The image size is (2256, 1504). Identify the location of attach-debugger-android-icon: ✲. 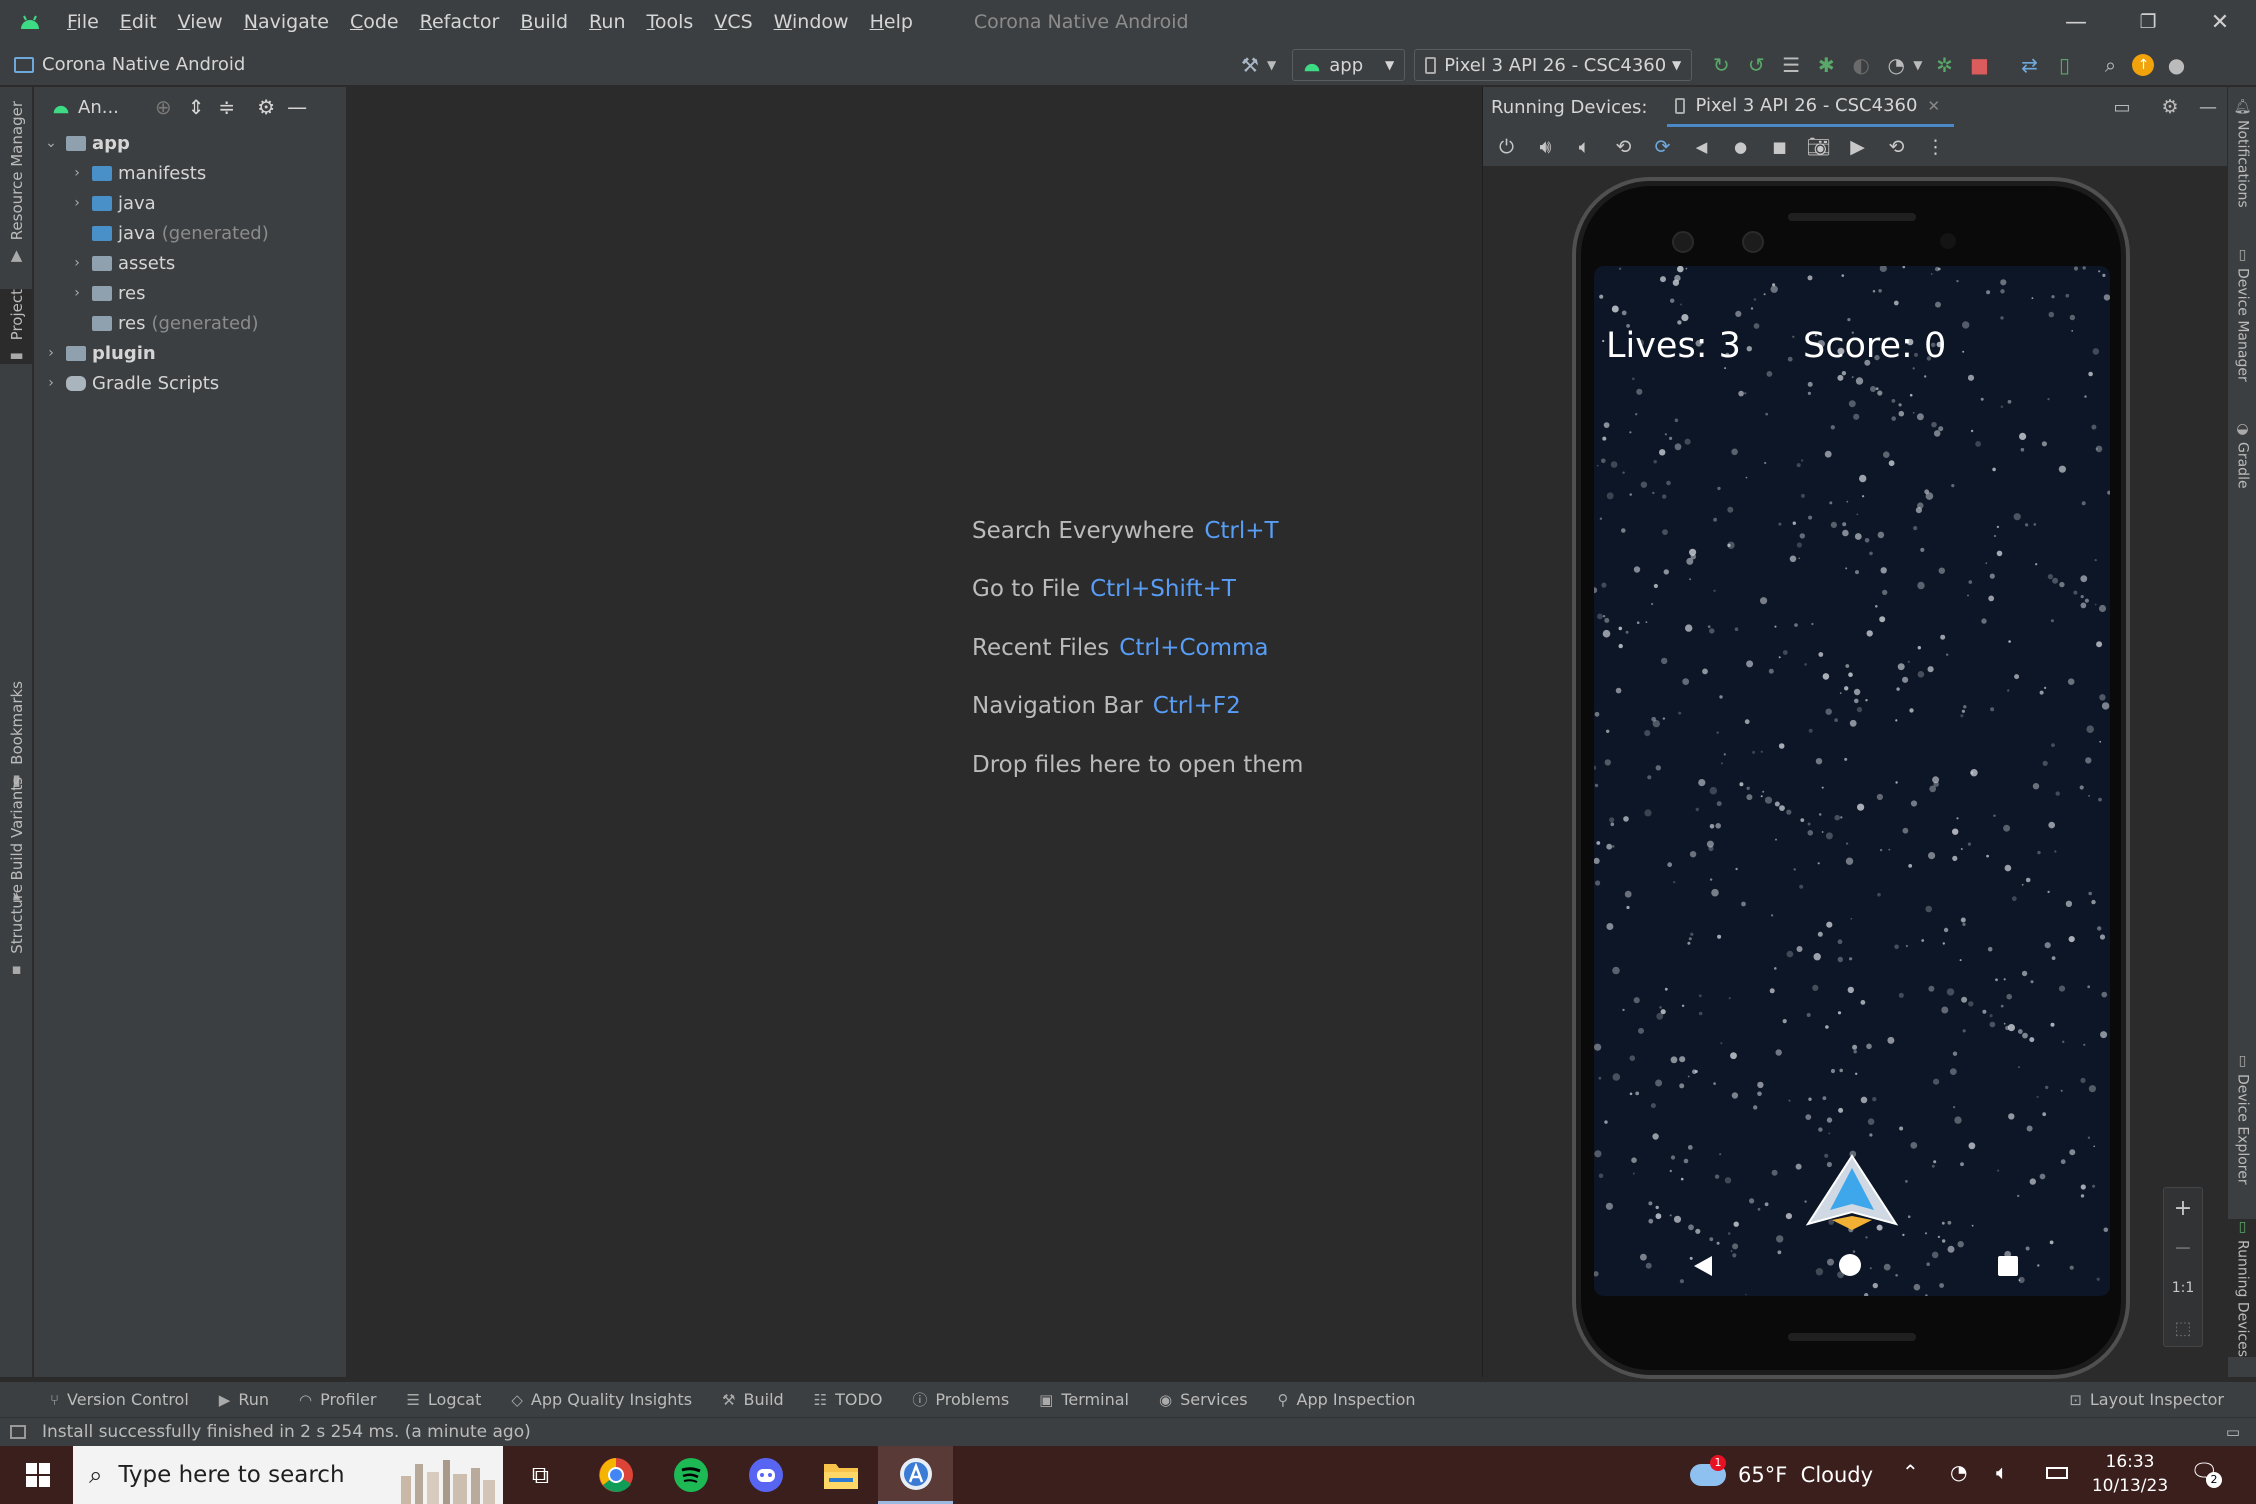
(1944, 65).